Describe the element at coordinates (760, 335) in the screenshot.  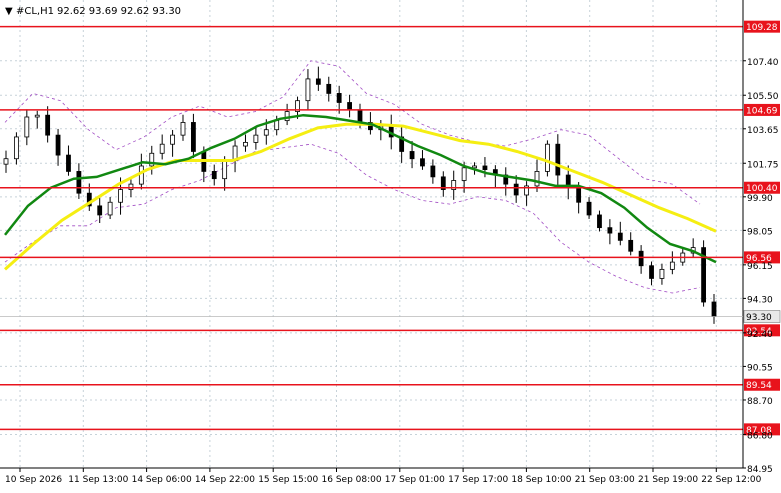
I see `price-tick-label: 92.40` at that location.